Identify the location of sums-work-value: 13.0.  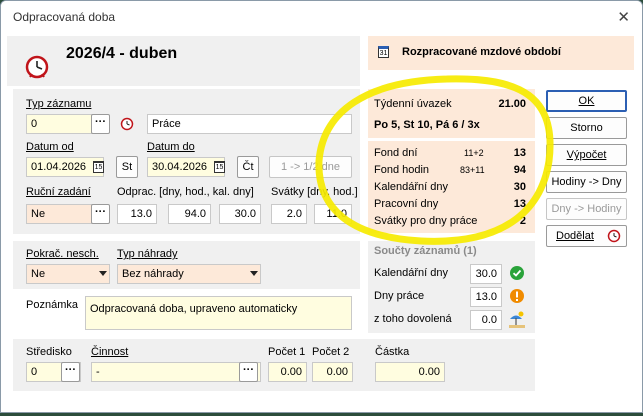
(486, 297).